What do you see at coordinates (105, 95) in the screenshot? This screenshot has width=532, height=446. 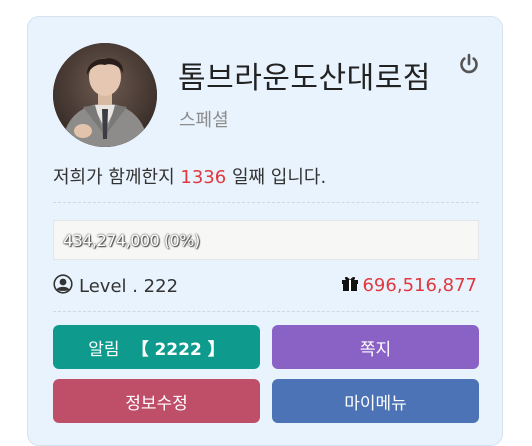 I see `avatar` at bounding box center [105, 95].